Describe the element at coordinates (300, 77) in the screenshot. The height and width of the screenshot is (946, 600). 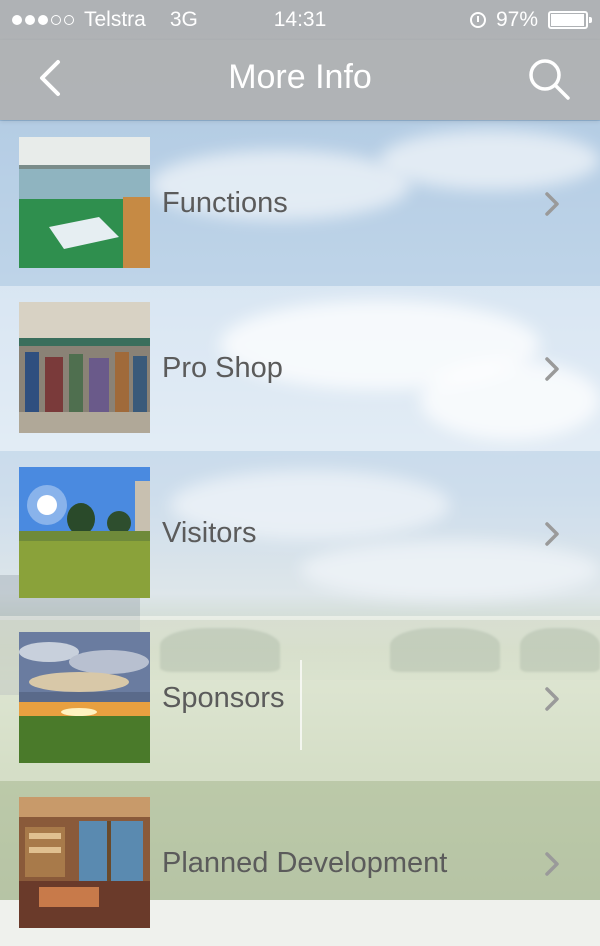
I see `page-title: More Info` at that location.